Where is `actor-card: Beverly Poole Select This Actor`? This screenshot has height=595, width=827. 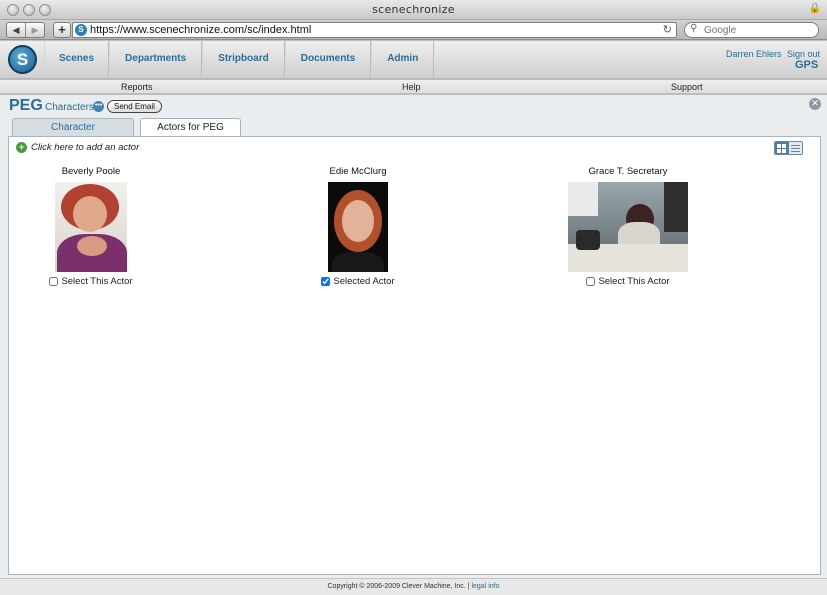
actor-card: Beverly Poole Select This Actor is located at coordinates (91, 226).